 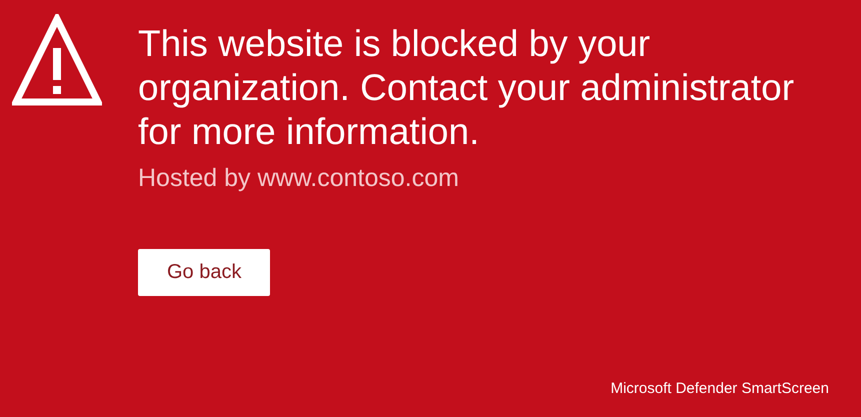 What do you see at coordinates (299, 178) in the screenshot?
I see `hosted-by-text: Hosted by www.contoso.com` at bounding box center [299, 178].